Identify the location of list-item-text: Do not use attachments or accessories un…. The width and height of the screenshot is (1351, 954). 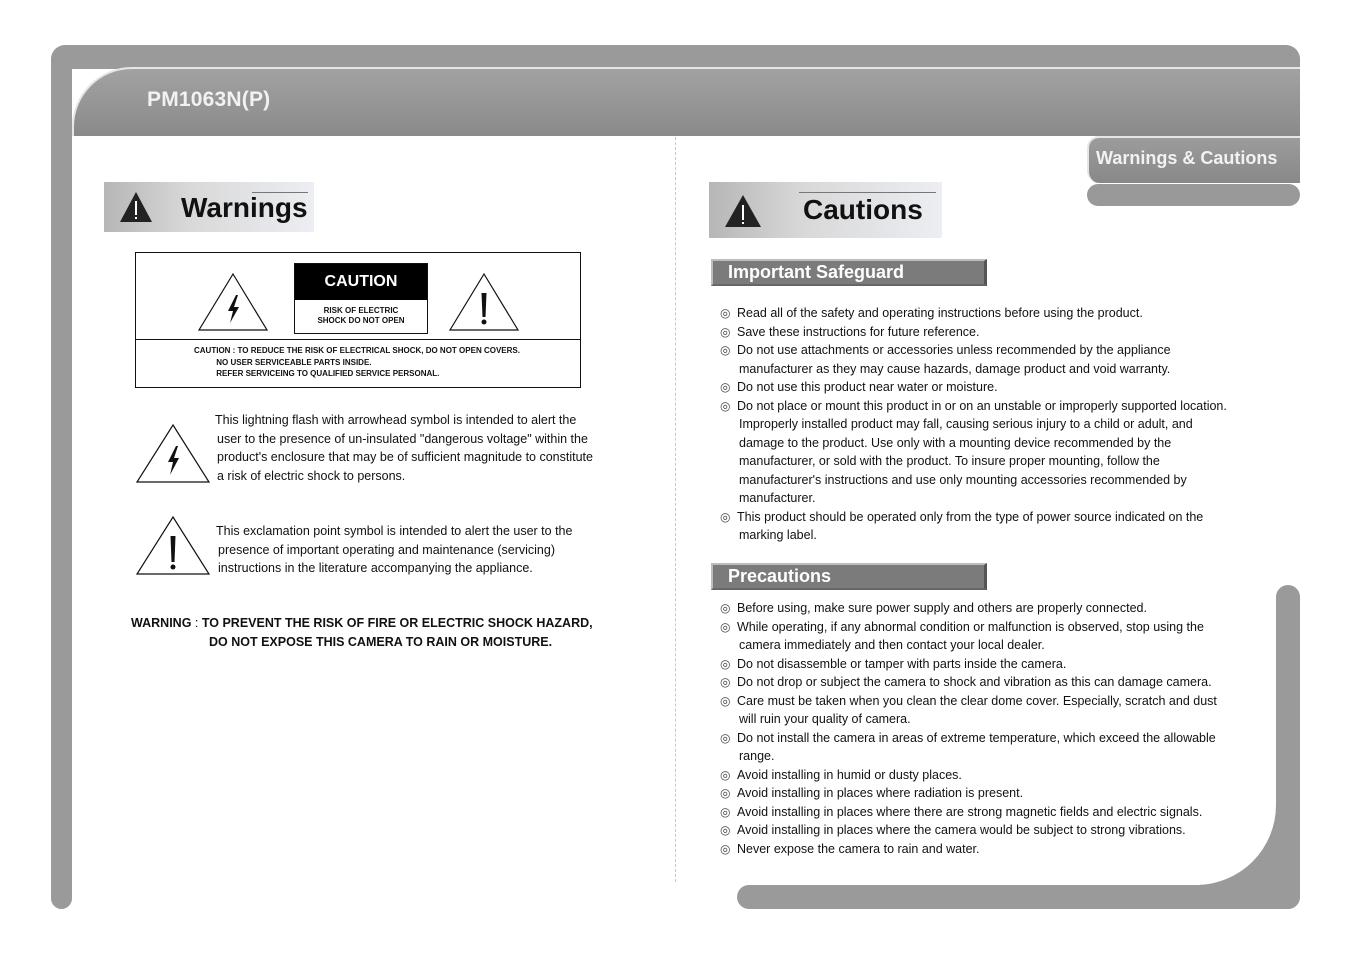
(954, 350).